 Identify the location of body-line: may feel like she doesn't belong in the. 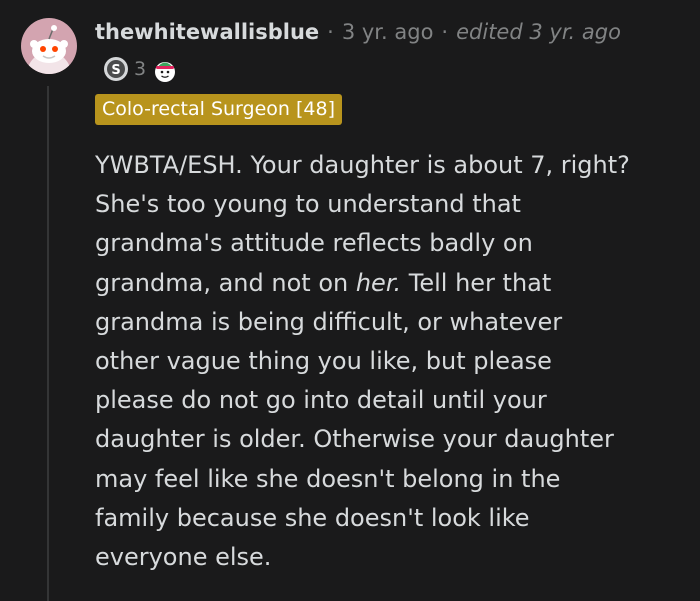
(328, 478).